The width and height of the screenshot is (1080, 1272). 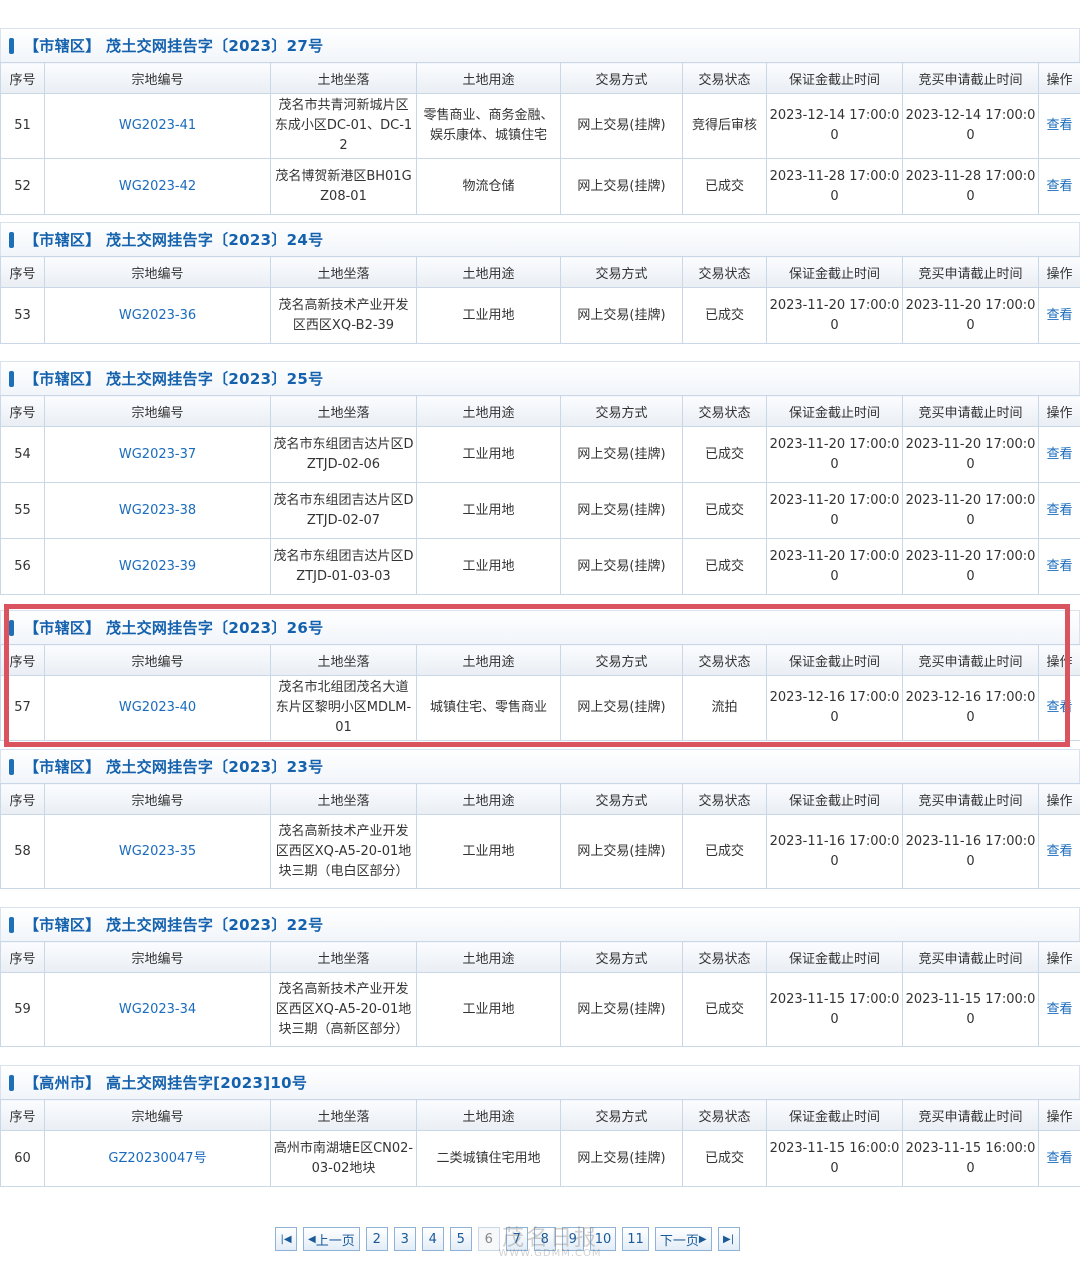 I want to click on parcel-code-link: WG2023-40, so click(x=157, y=708).